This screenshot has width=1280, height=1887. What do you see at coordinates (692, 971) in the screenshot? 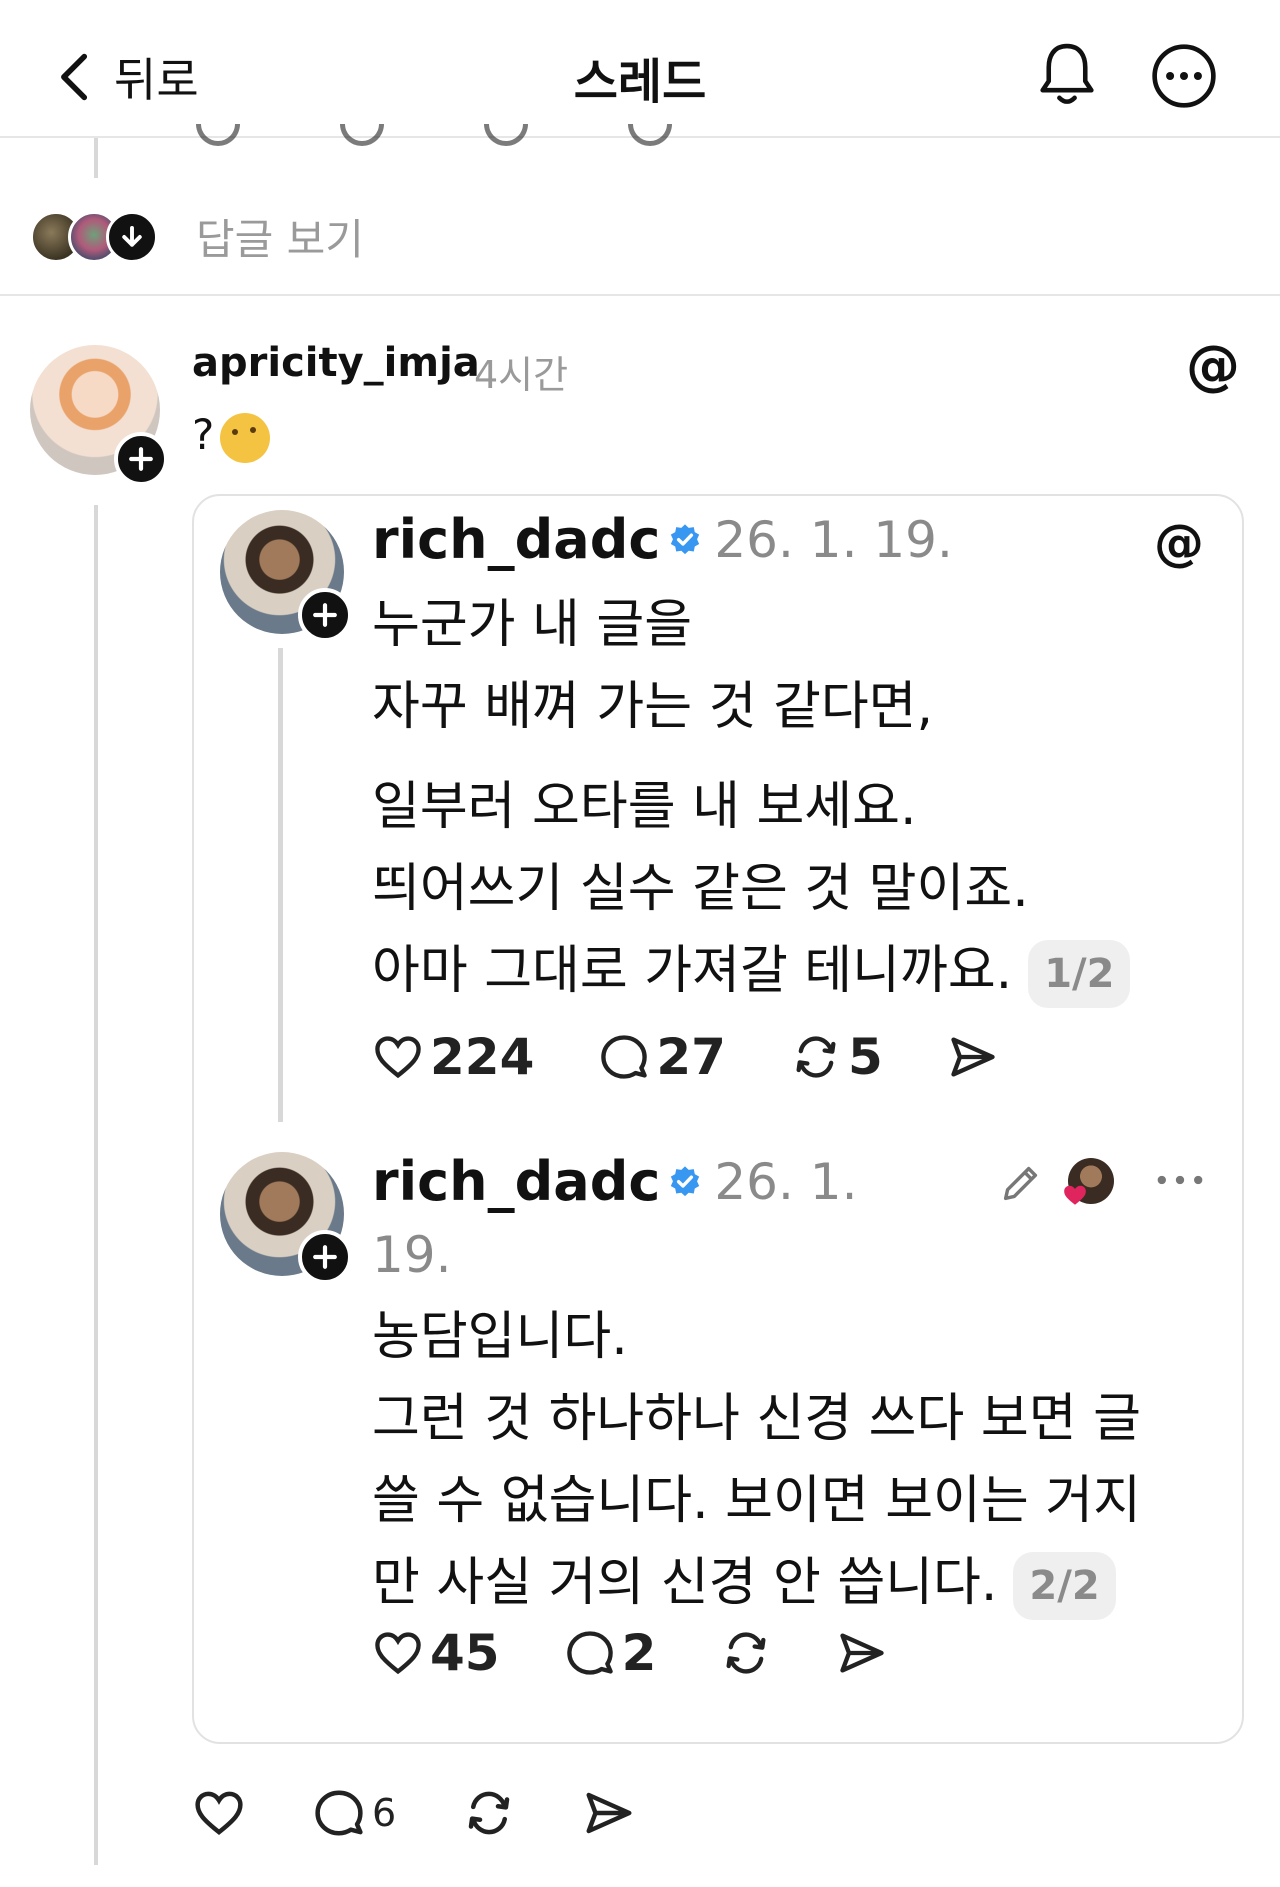
I see `text-line-content: 아마 그대로 가져갈 테니까요.` at bounding box center [692, 971].